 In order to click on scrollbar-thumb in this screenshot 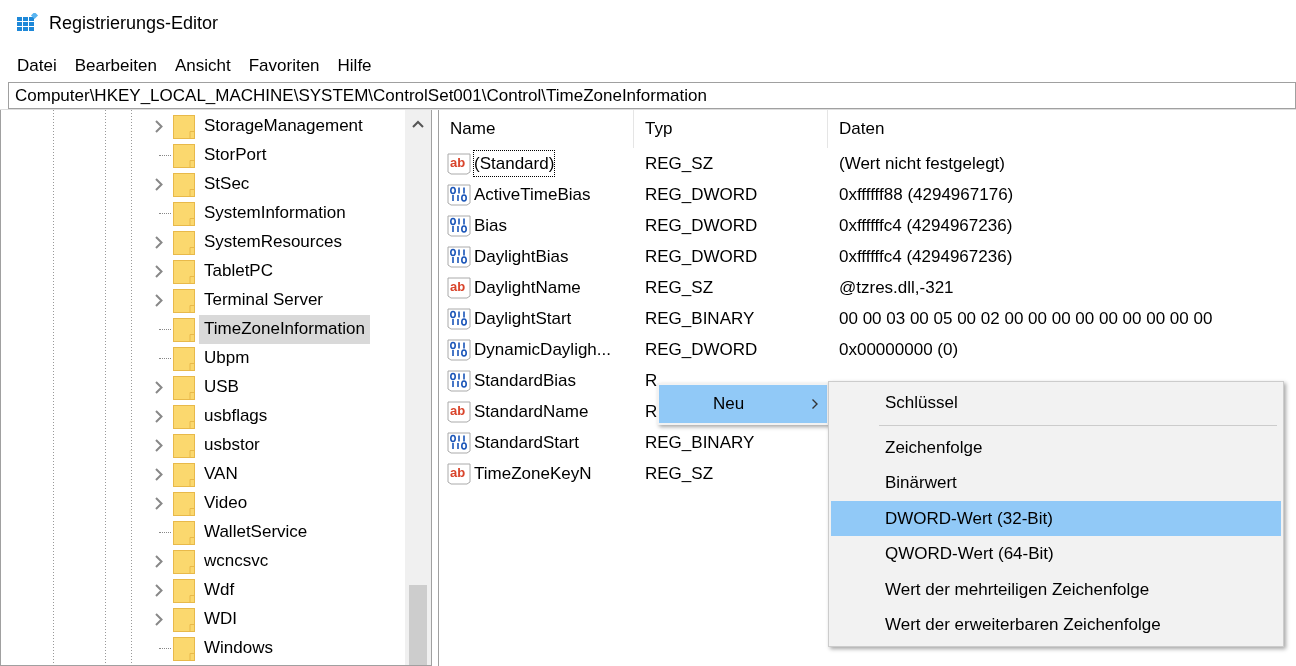, I will do `click(418, 625)`.